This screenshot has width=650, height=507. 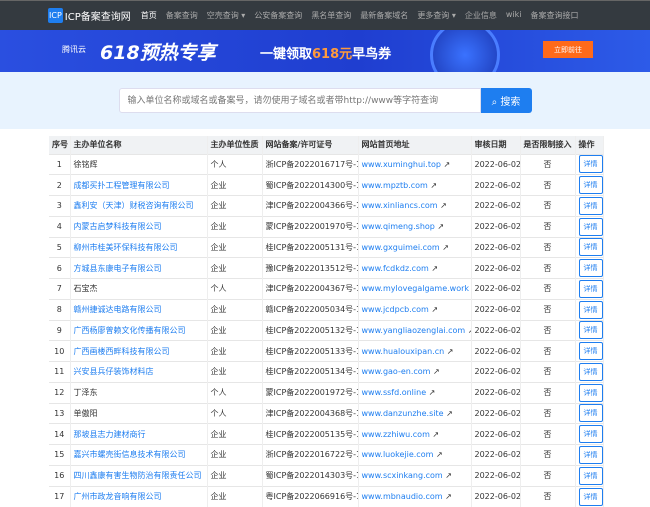 What do you see at coordinates (395, 185) in the screenshot?
I see `homepage-link: www.mpztb.com` at bounding box center [395, 185].